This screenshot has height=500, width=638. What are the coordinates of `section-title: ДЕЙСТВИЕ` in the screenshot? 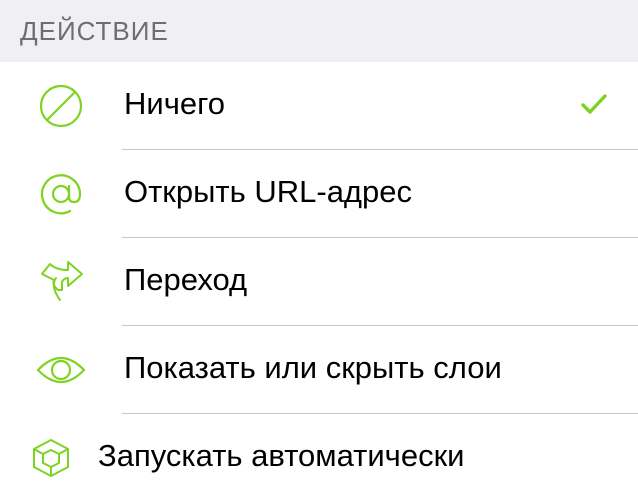 It's located at (94, 31).